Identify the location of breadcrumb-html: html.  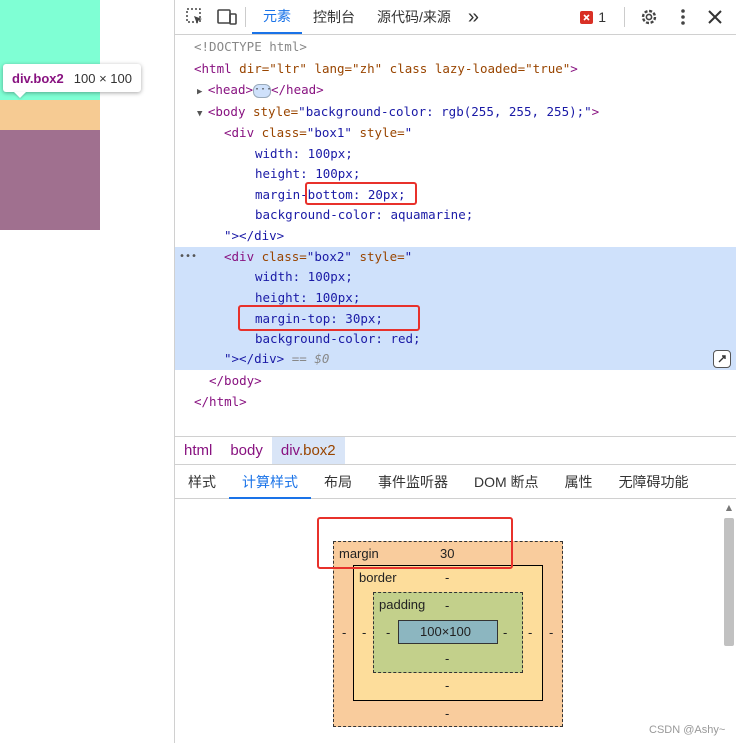
(198, 450).